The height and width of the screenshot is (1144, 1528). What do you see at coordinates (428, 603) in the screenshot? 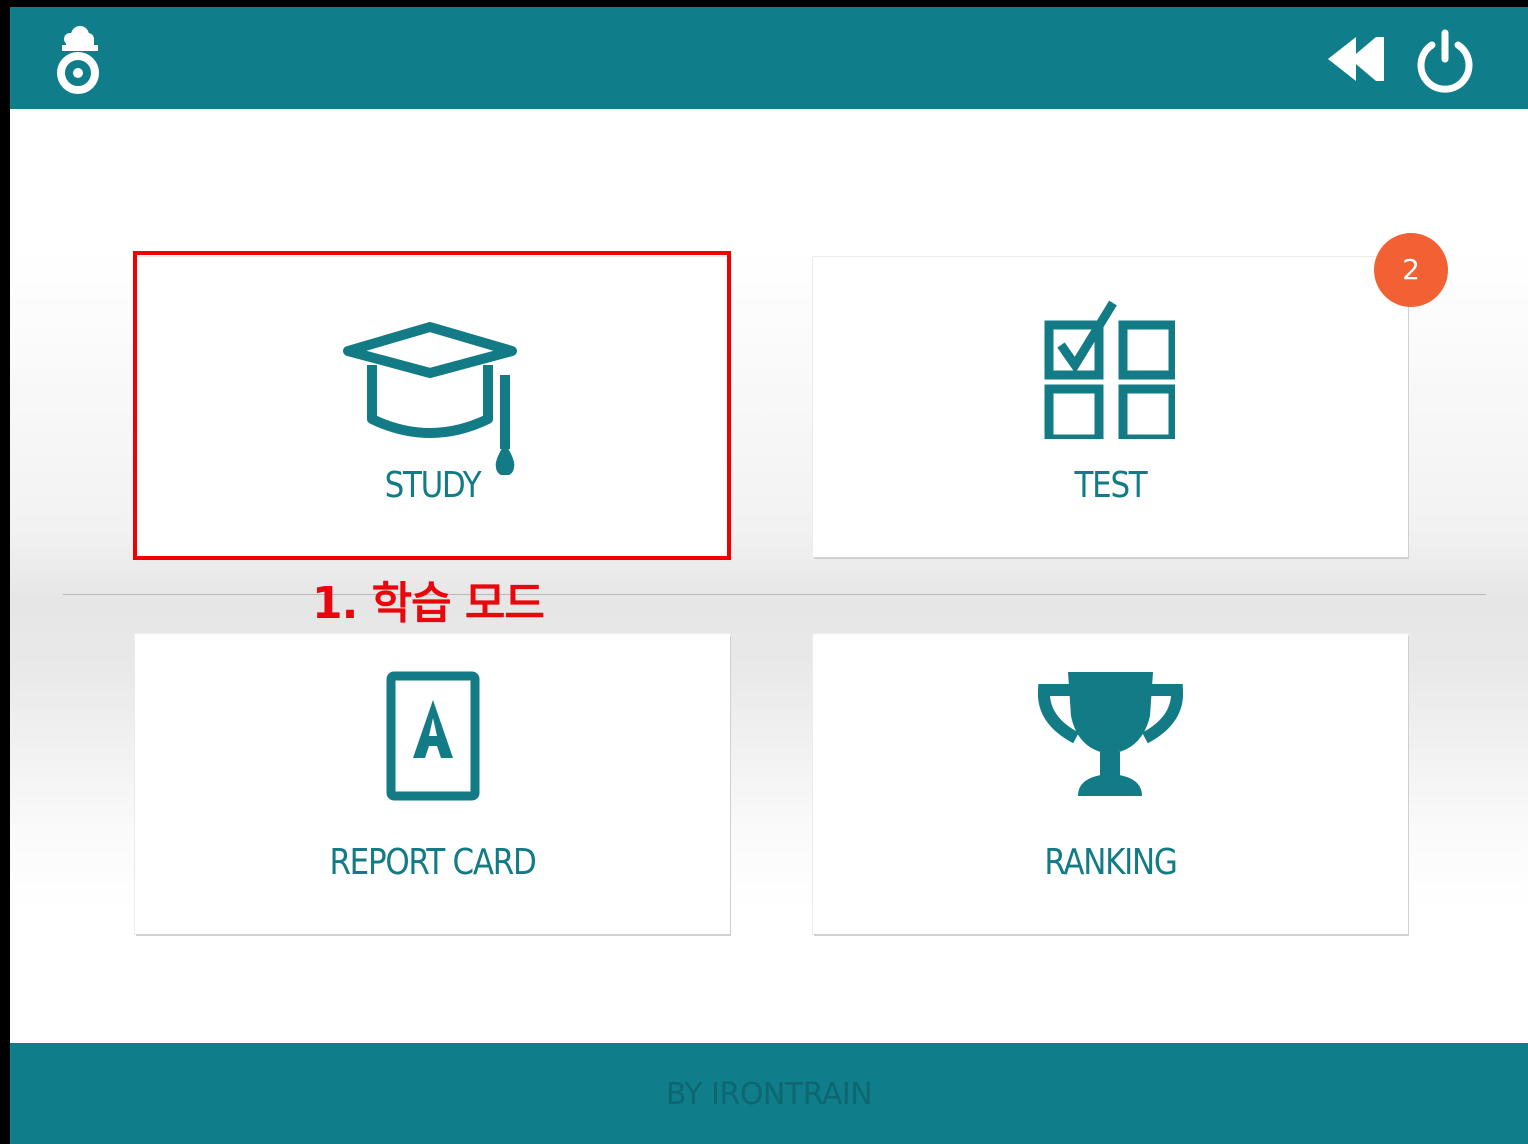
I see `annotation-label: 1. 학습 모드` at bounding box center [428, 603].